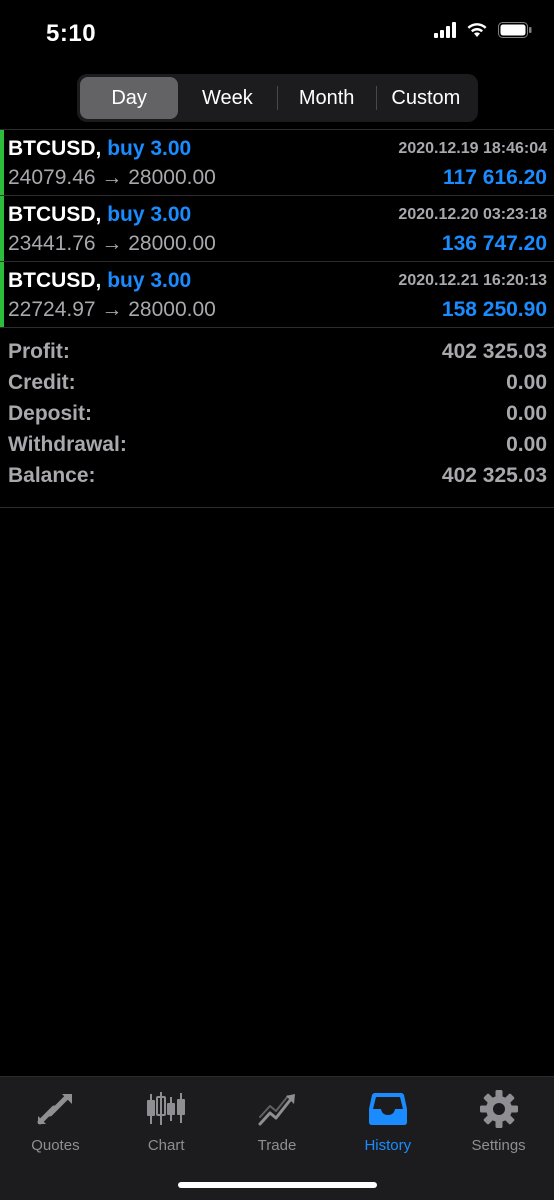  Describe the element at coordinates (472, 280) in the screenshot. I see `deal-time: 2020.12.21 16:20:13` at that location.